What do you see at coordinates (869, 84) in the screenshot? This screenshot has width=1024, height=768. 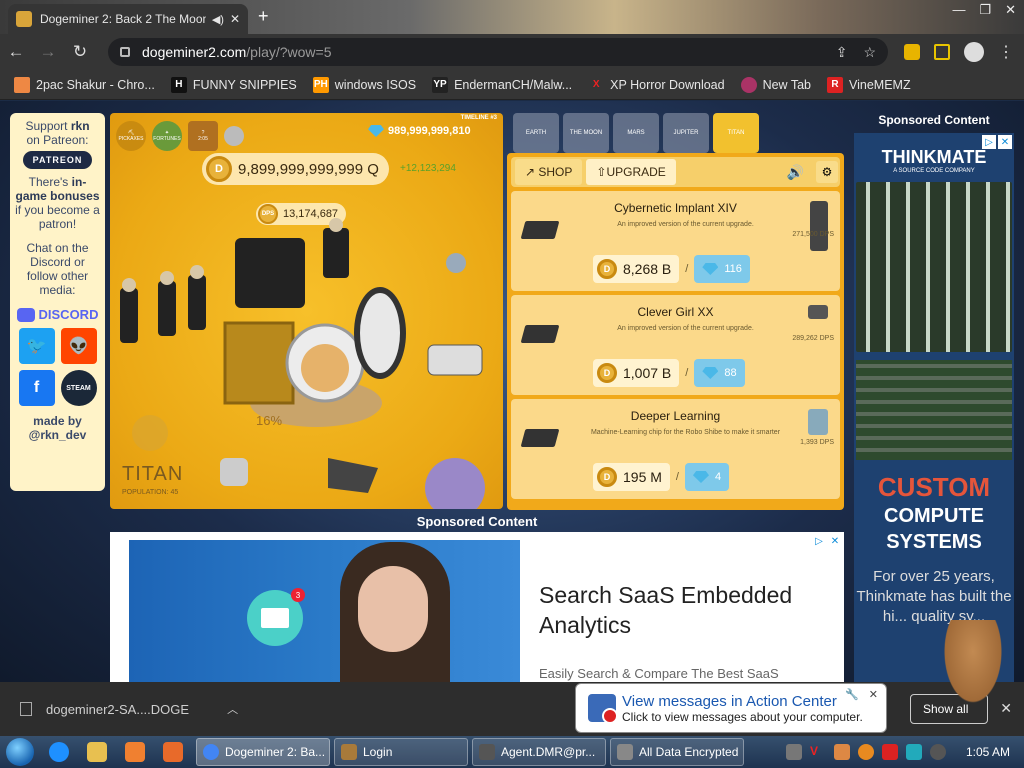 I see `bookmark-item: R VineMEMZ` at bounding box center [869, 84].